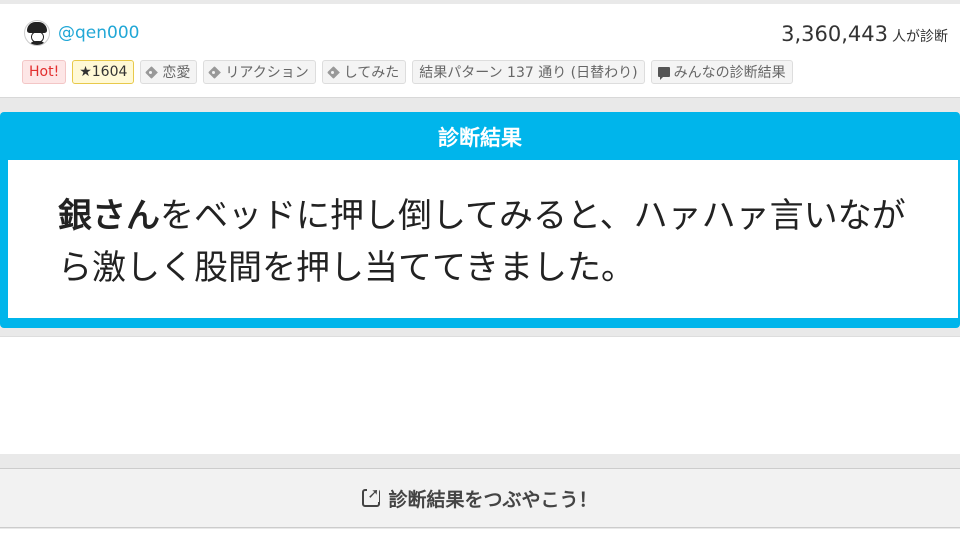 This screenshot has height=544, width=960. Describe the element at coordinates (371, 496) in the screenshot. I see `share-icon` at that location.